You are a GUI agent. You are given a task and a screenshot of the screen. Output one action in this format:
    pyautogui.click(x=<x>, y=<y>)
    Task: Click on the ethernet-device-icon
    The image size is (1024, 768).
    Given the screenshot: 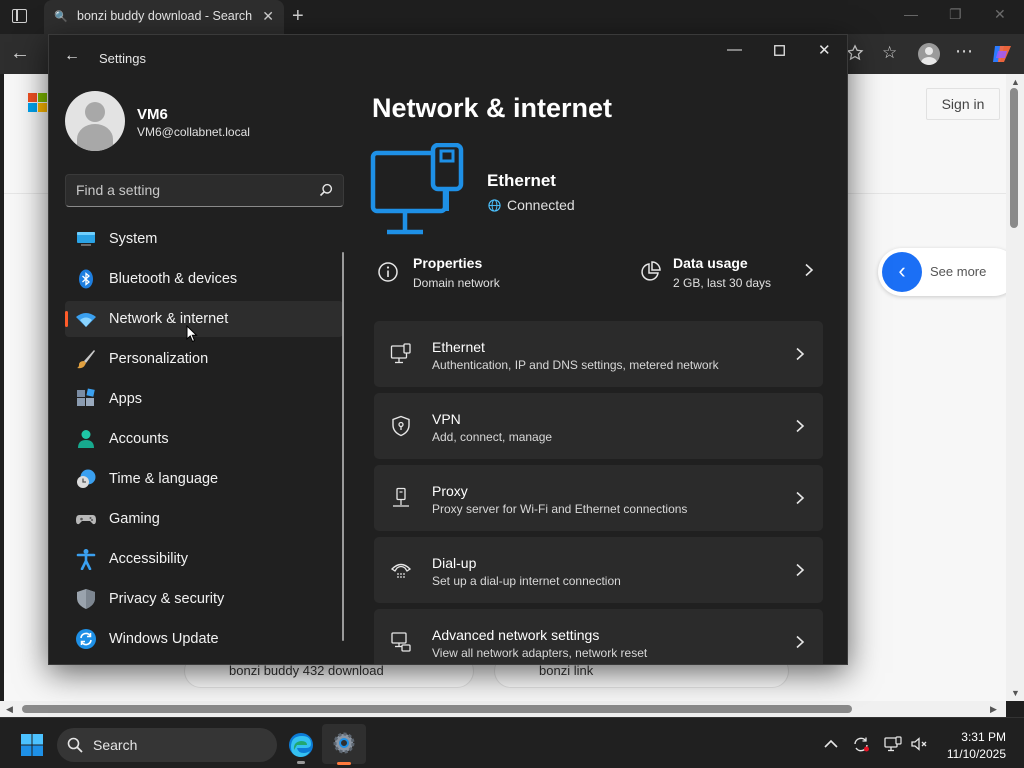 What is the action you would take?
    pyautogui.click(x=417, y=189)
    